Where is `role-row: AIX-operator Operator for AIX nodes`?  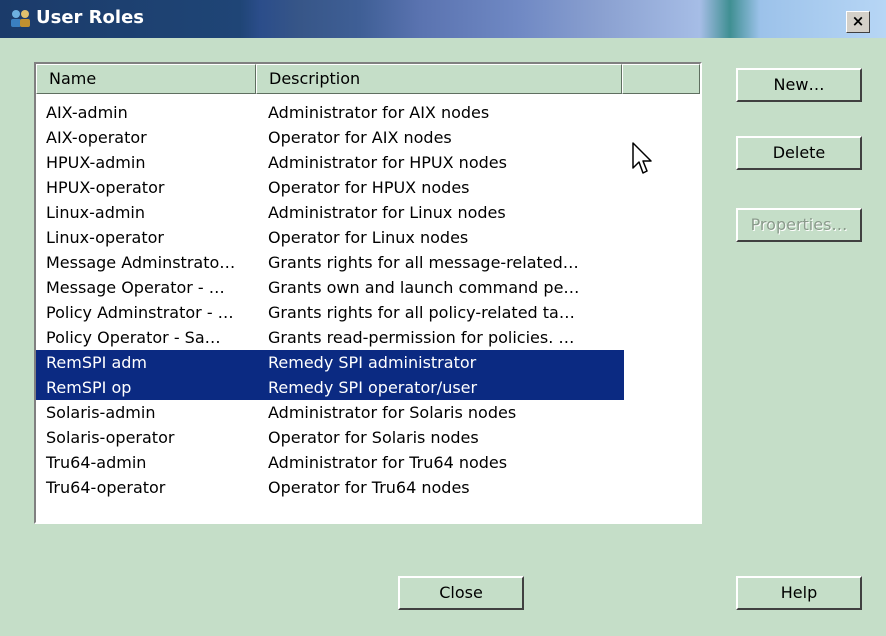 role-row: AIX-operator Operator for AIX nodes is located at coordinates (330, 137).